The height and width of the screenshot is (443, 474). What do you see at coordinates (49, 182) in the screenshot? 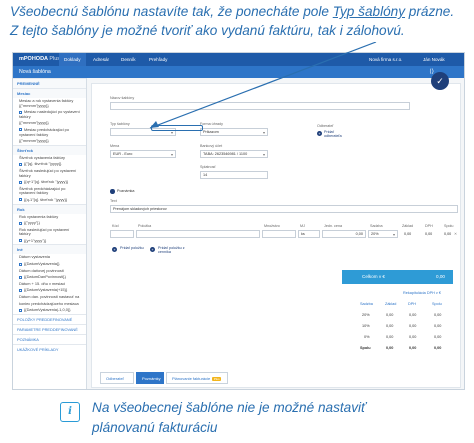
I see `list-item: {{q+1"[q]. štvrťrok "|yyyy}}` at bounding box center [49, 182].